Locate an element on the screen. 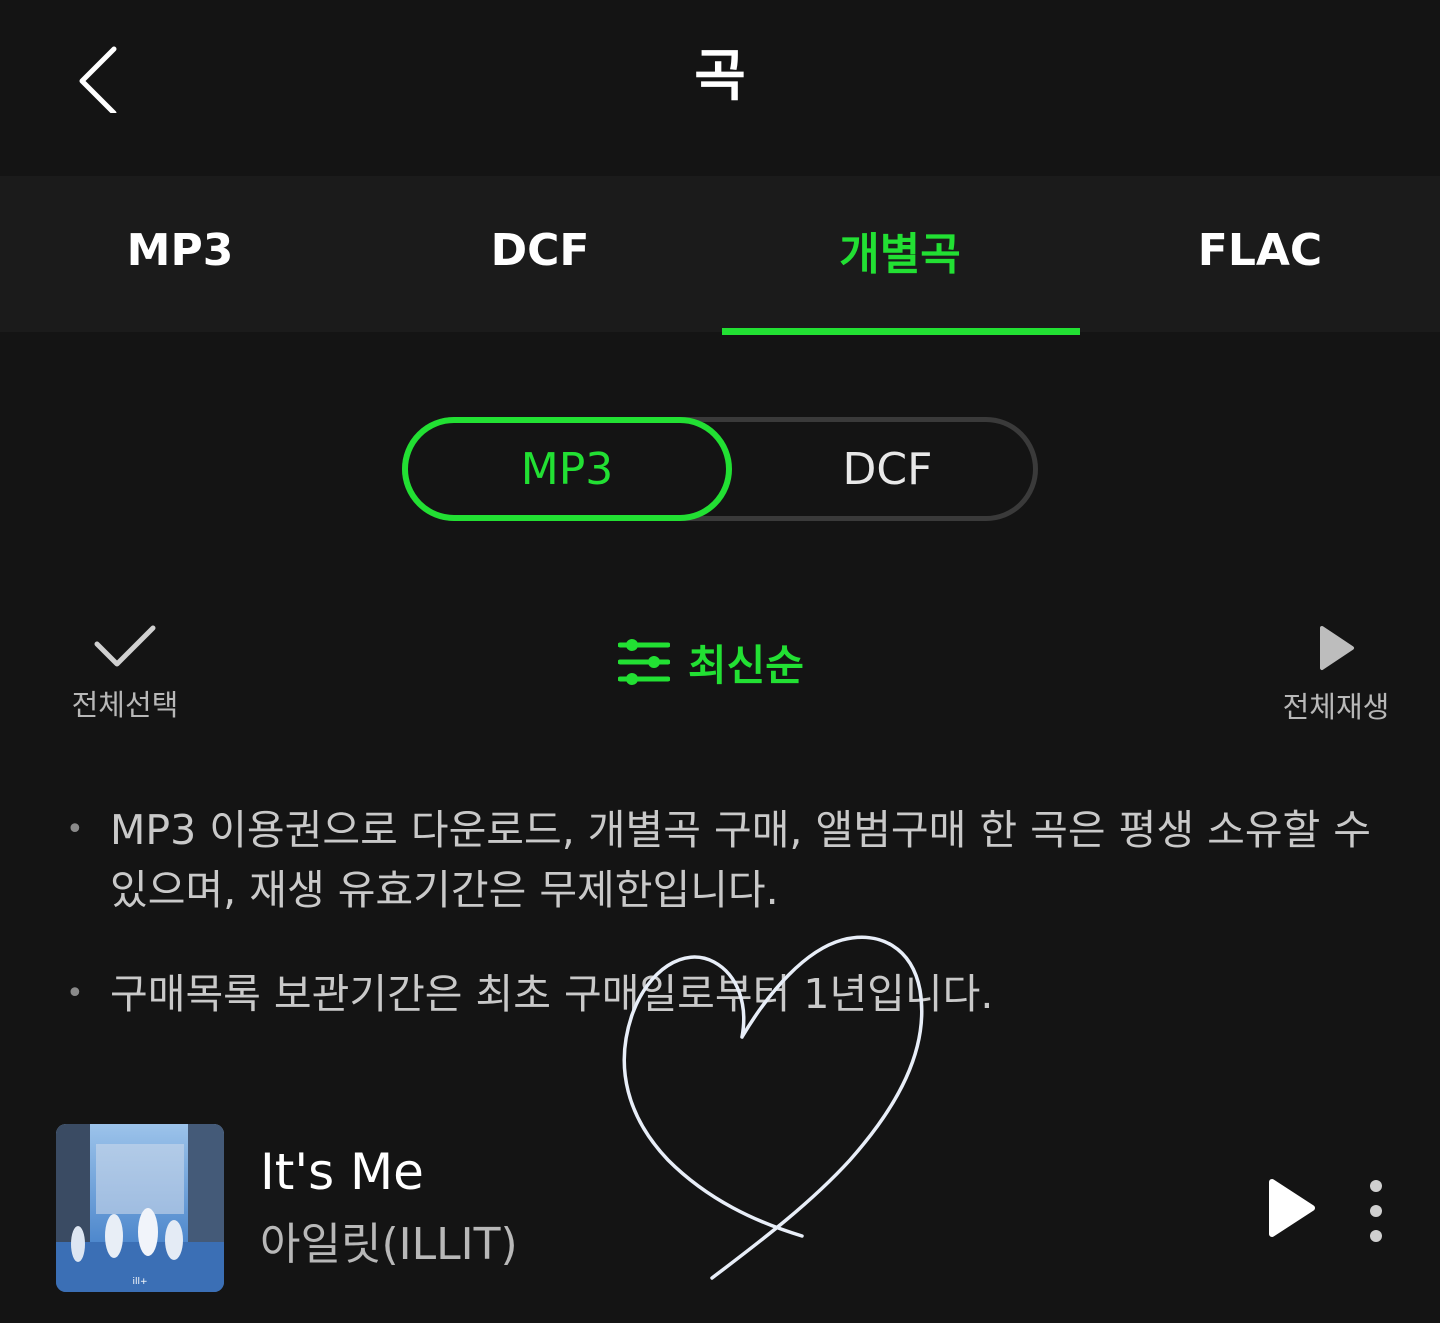 The image size is (1440, 1323). select-all-button: 전체선택 is located at coordinates (125, 674).